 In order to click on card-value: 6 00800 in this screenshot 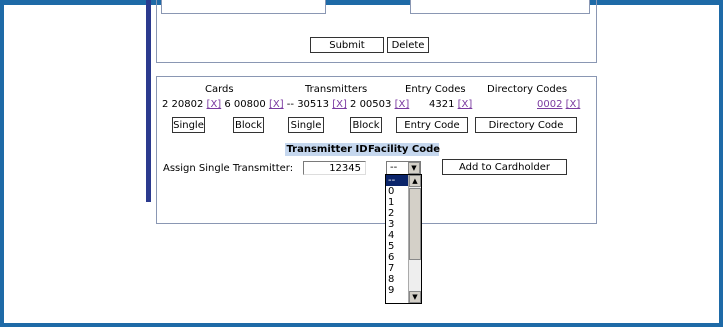, I will do `click(245, 104)`.